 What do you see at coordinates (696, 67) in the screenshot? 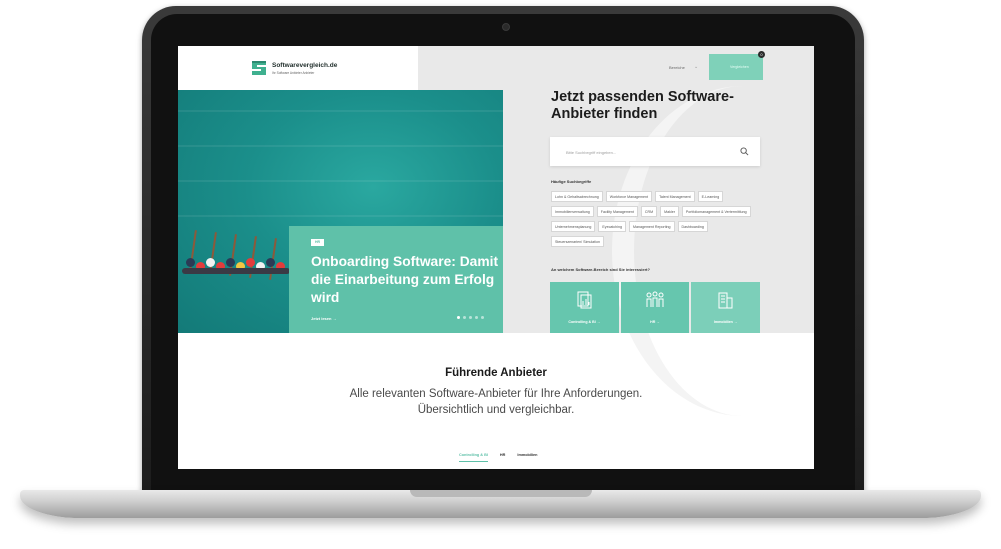
I see `chevron-down-icon: ⌄` at bounding box center [696, 67].